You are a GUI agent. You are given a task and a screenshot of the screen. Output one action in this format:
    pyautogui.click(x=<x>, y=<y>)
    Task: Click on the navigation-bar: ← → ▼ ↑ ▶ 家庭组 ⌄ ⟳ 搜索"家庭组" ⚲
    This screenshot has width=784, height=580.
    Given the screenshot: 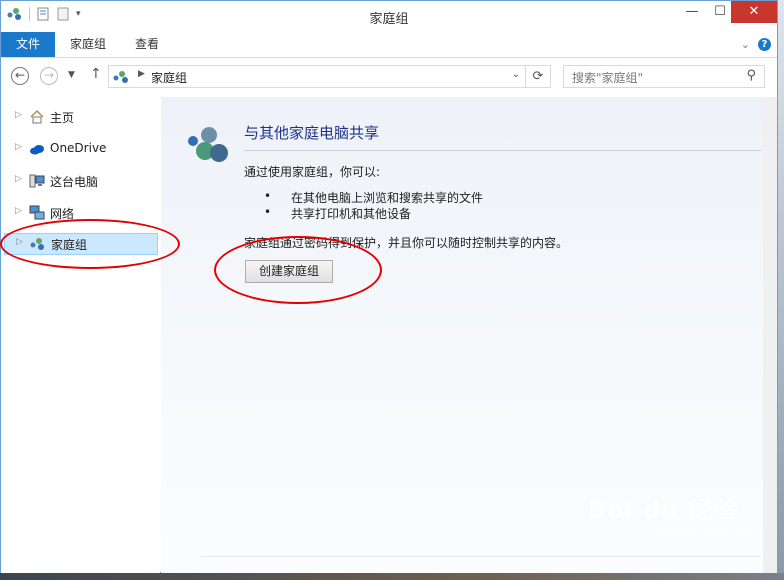 What is the action you would take?
    pyautogui.click(x=389, y=77)
    